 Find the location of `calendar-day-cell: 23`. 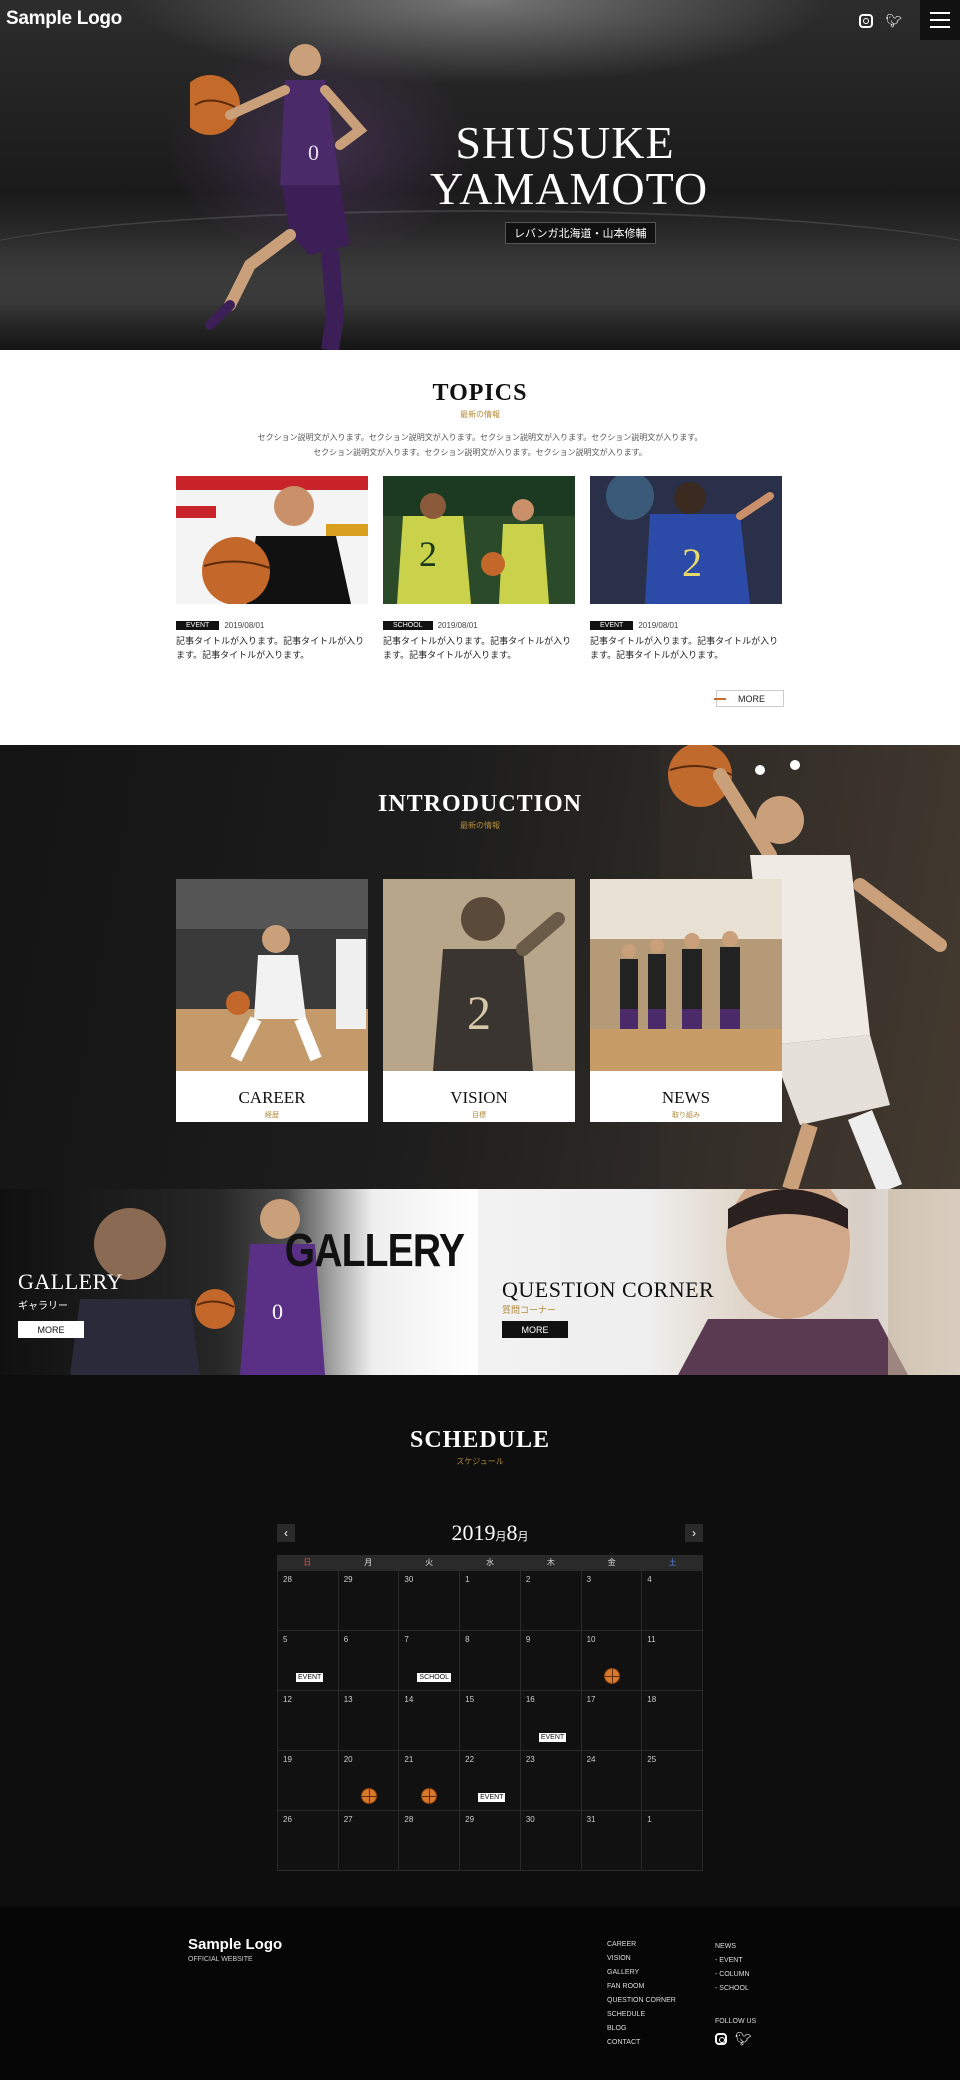

calendar-day-cell: 23 is located at coordinates (551, 1781).